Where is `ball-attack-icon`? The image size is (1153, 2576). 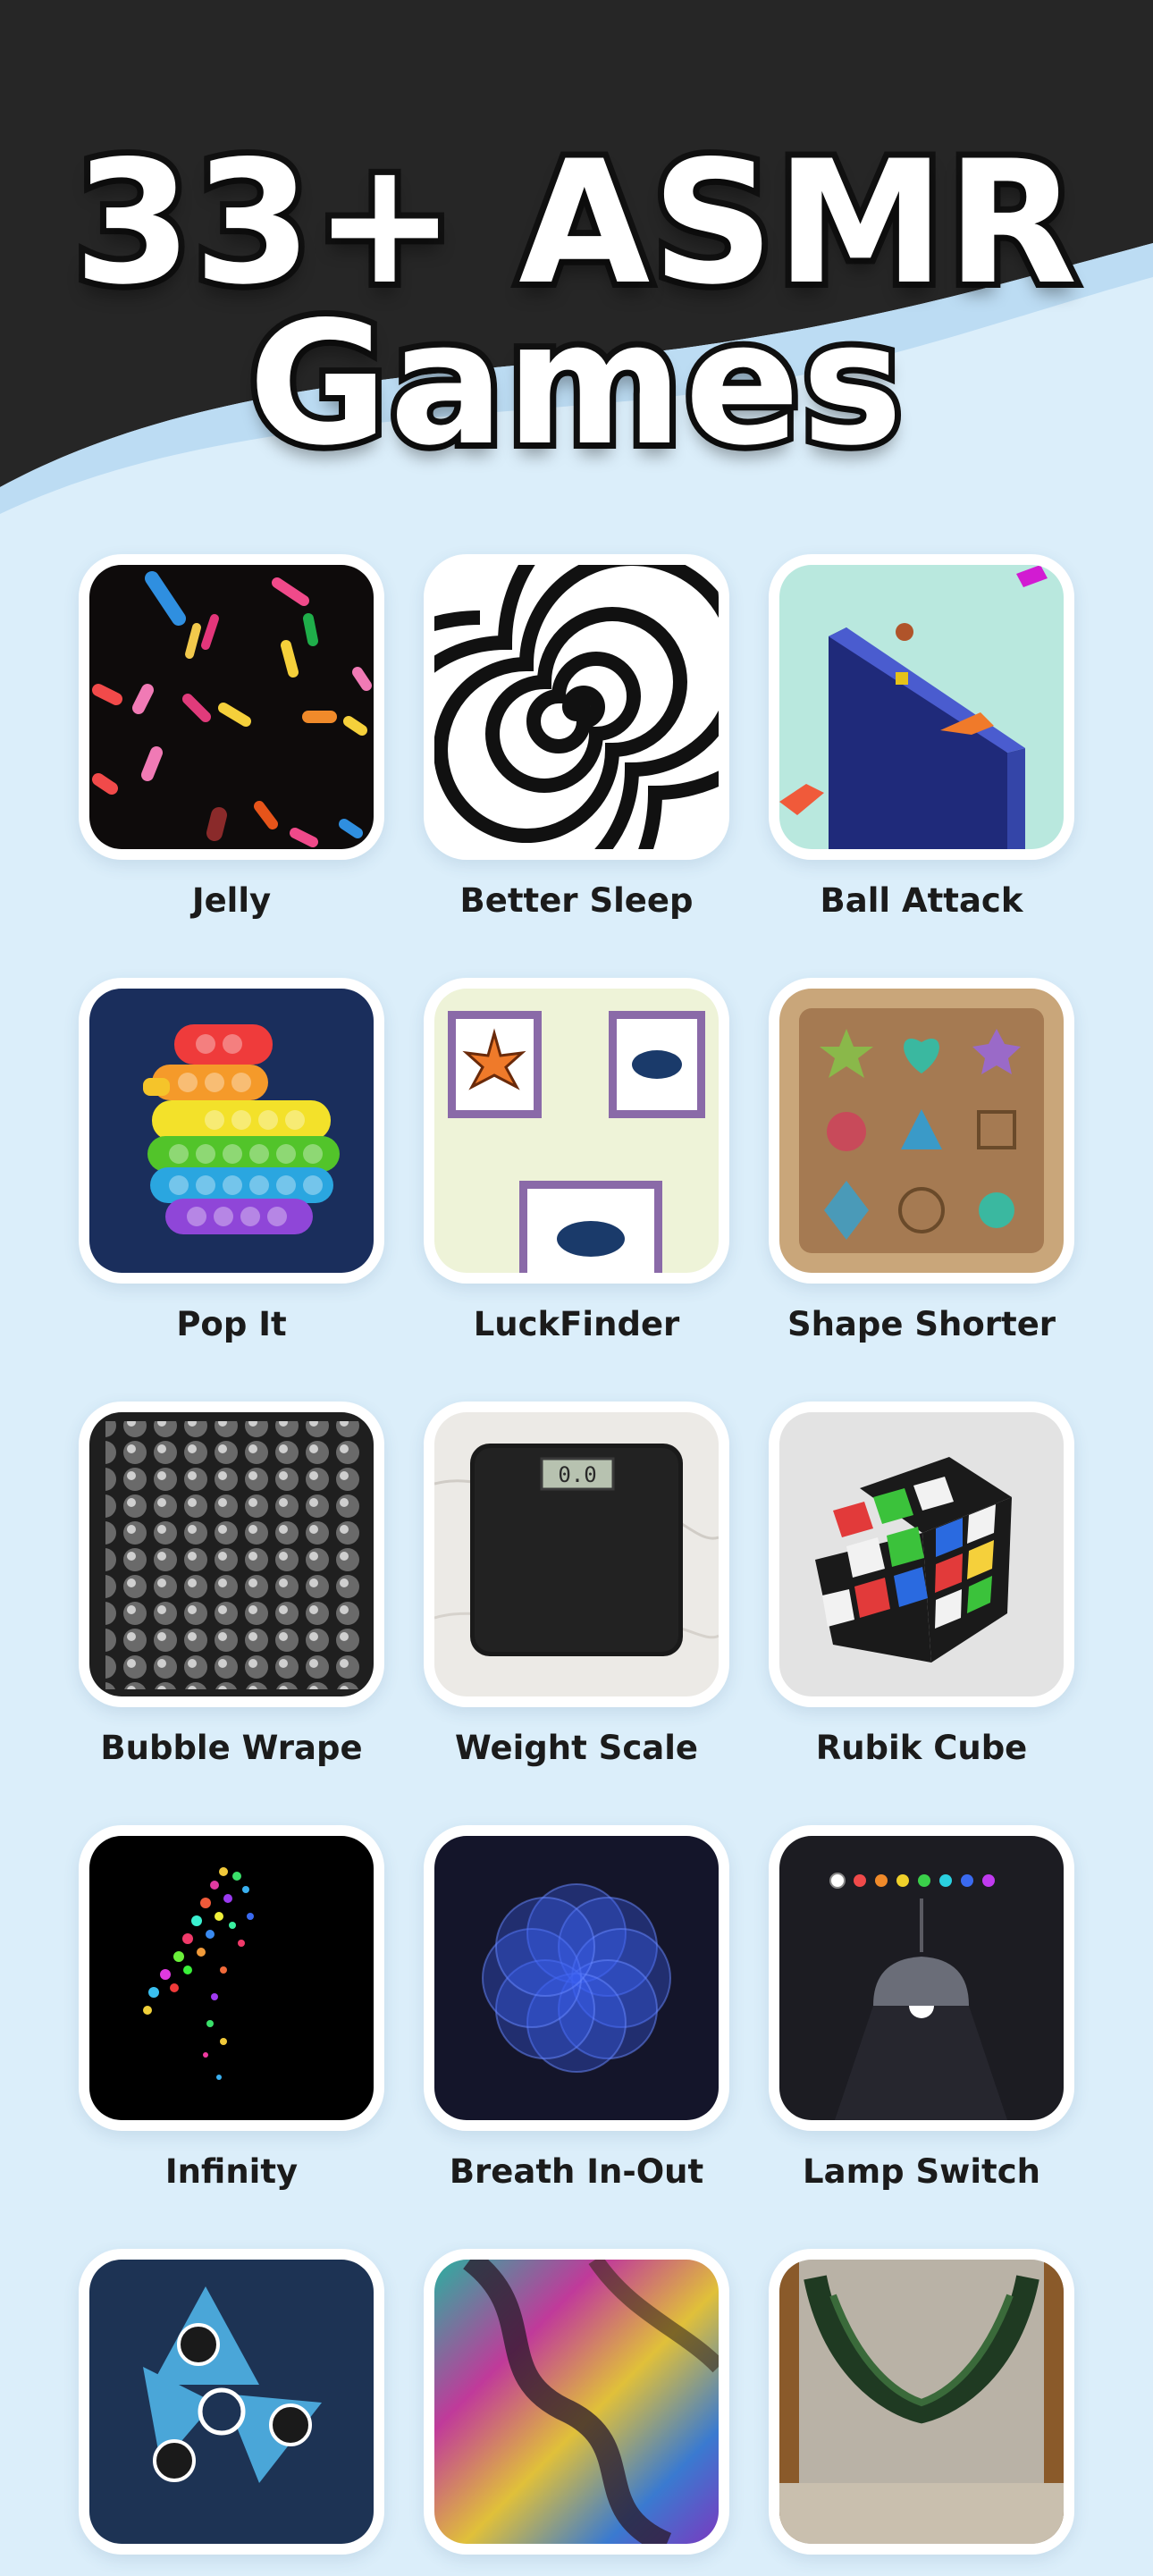 ball-attack-icon is located at coordinates (922, 707).